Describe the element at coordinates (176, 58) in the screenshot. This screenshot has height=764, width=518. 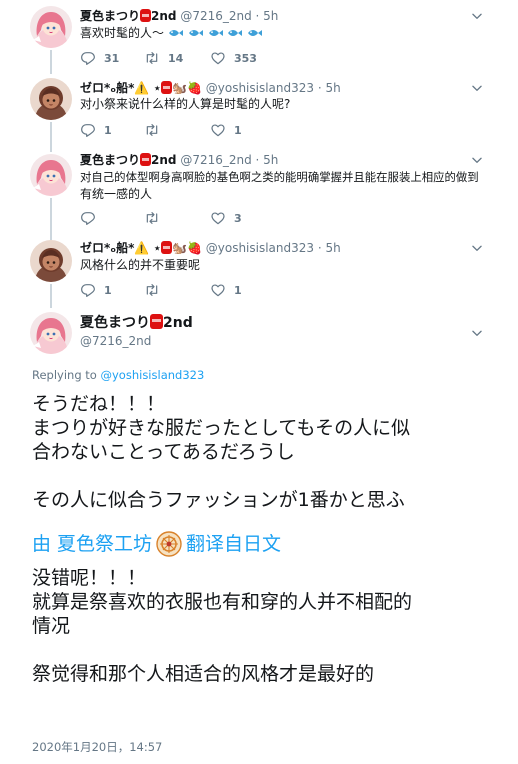
I see `retweet-count: 14` at that location.